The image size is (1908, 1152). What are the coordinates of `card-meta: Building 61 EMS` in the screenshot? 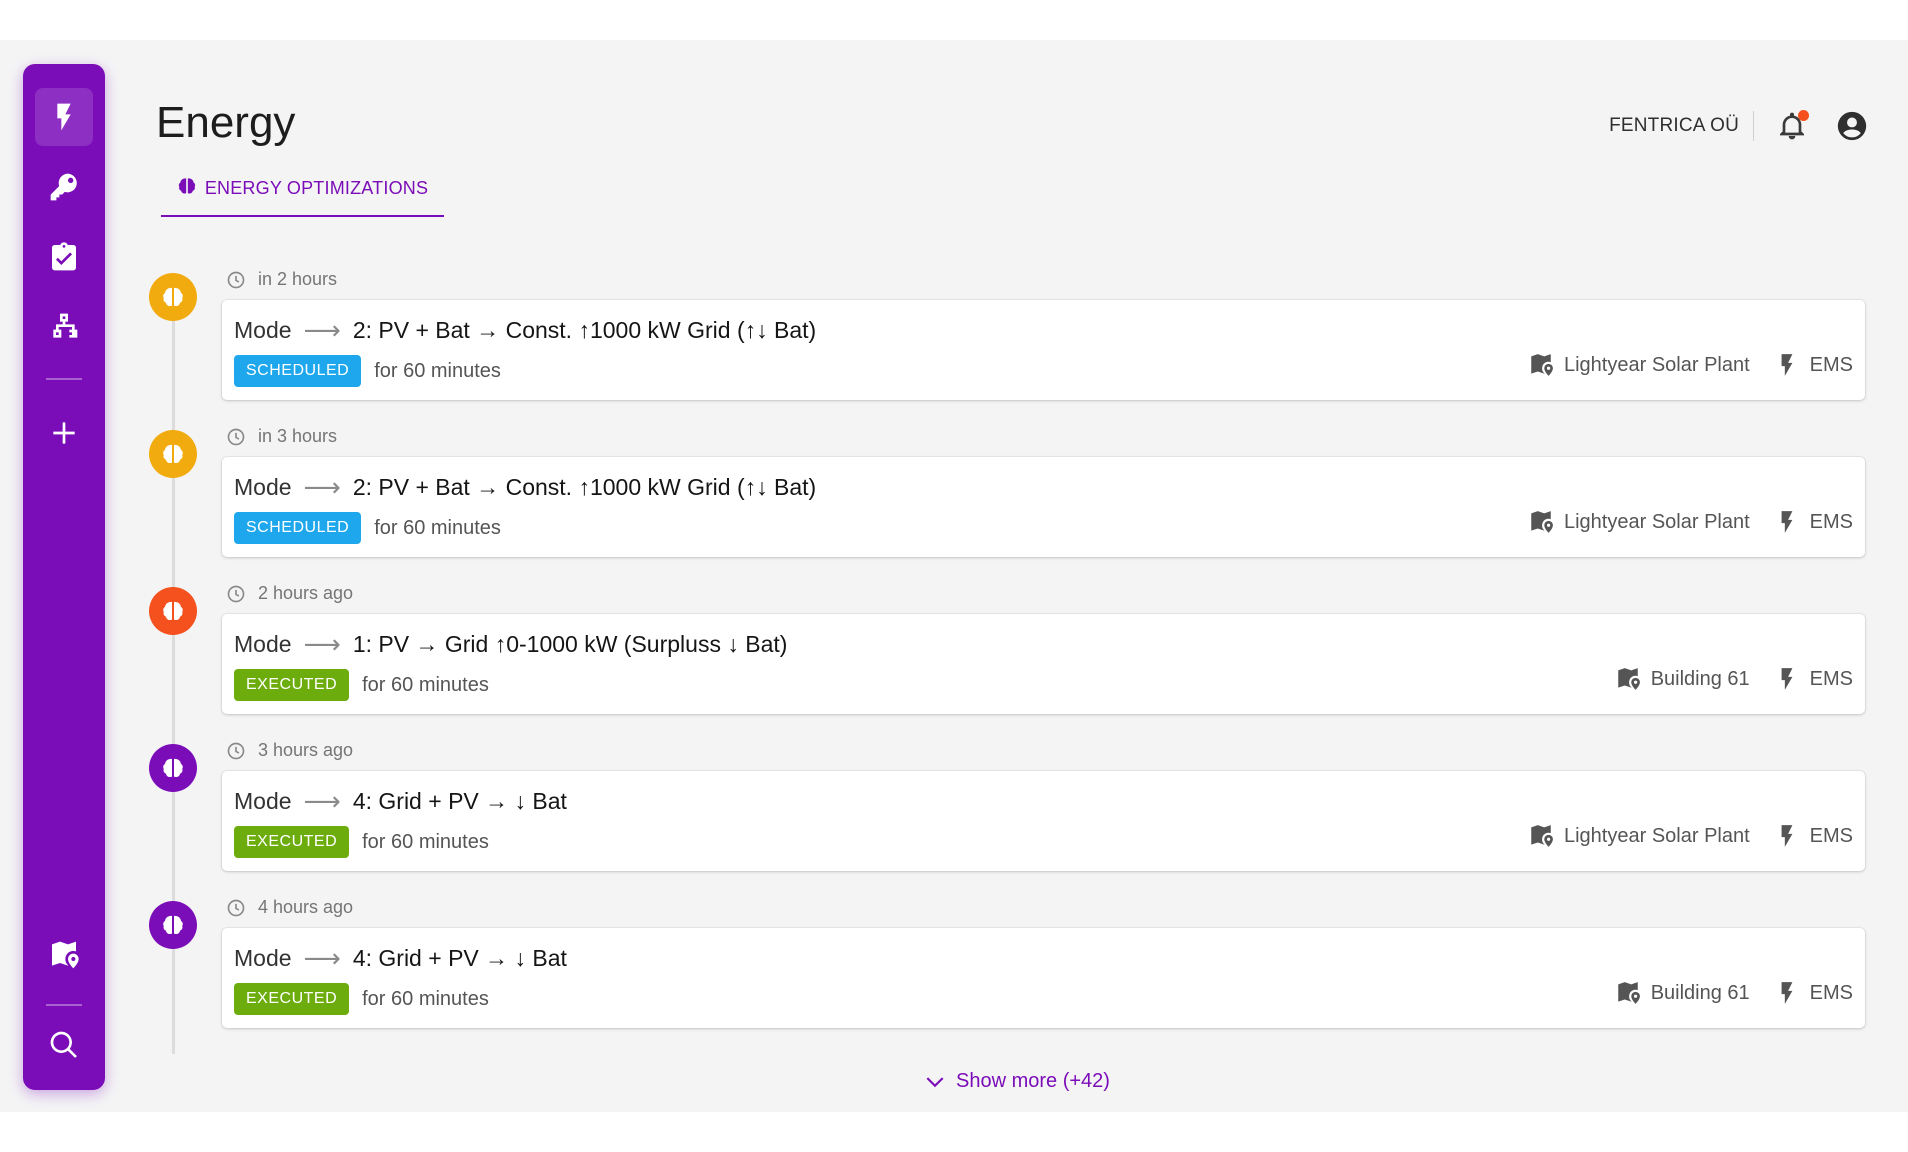 It's located at (1734, 993).